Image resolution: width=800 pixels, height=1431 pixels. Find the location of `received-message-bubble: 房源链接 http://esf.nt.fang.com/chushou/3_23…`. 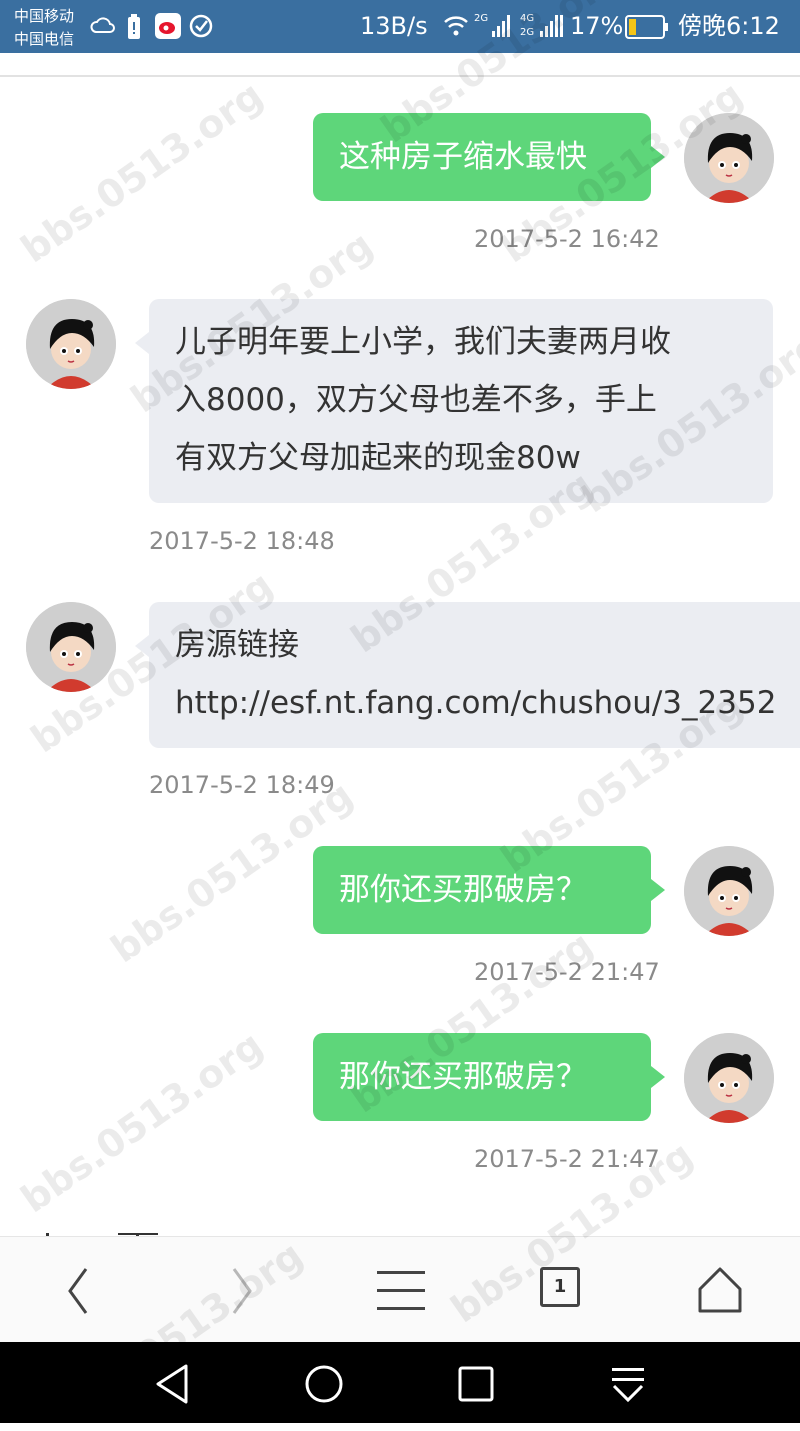

received-message-bubble: 房源链接 http://esf.nt.fang.com/chushou/3_23… is located at coordinates (474, 675).